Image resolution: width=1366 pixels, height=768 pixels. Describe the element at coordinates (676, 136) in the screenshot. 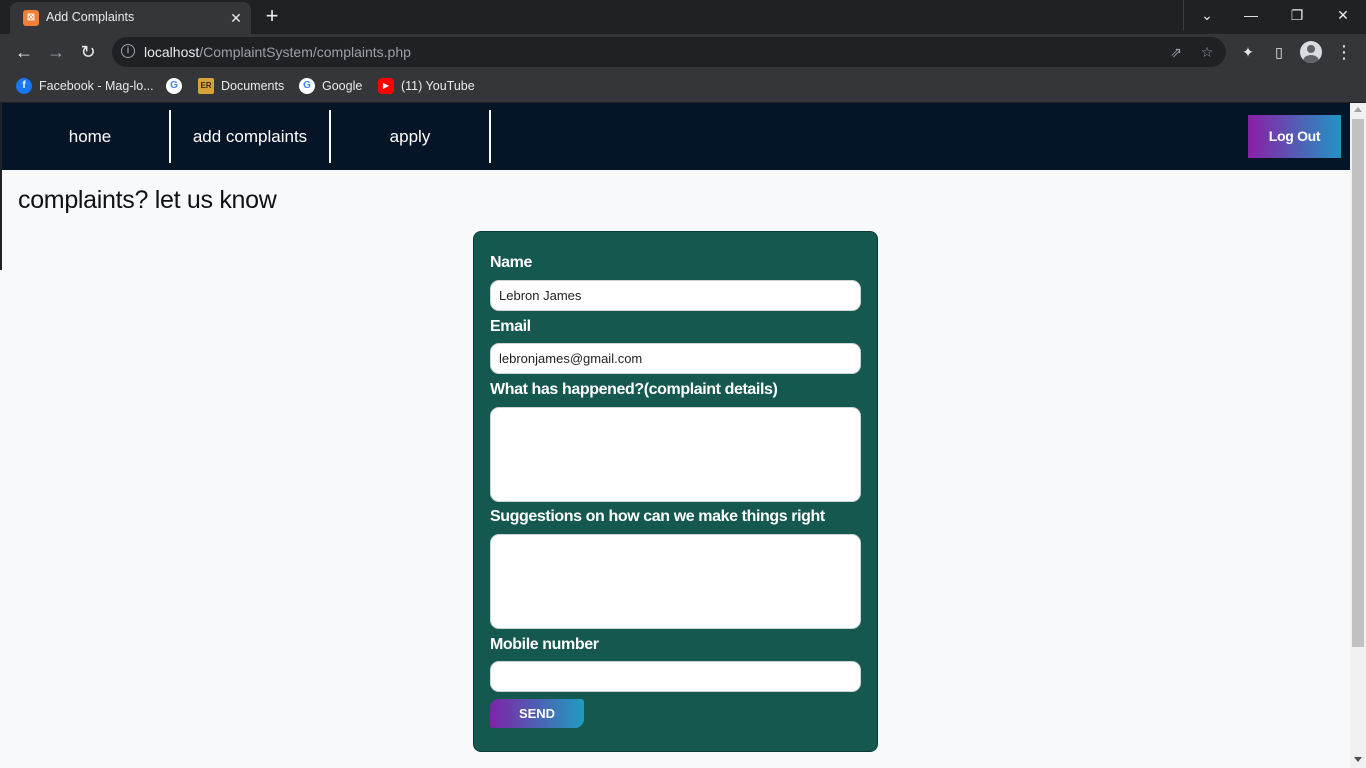

I see `site-navbar: home add complaints apply Log Out` at that location.